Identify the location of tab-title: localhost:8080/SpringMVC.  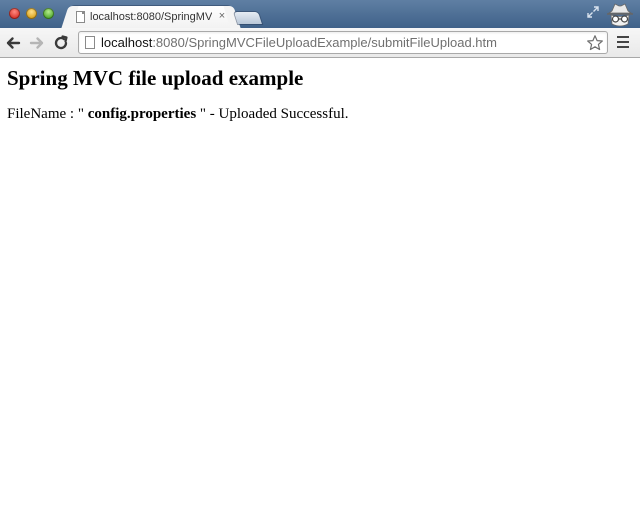
(151, 17).